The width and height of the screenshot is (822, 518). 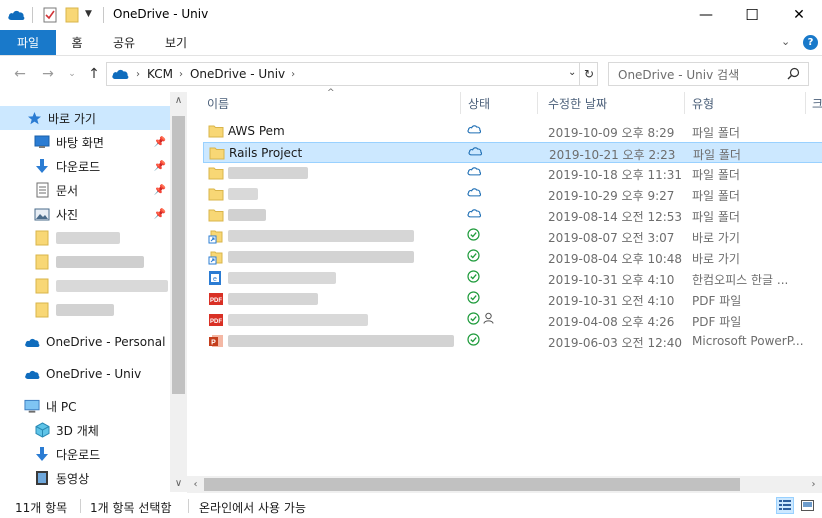 What do you see at coordinates (85, 478) in the screenshot?
I see `nav-videos: 동영상` at bounding box center [85, 478].